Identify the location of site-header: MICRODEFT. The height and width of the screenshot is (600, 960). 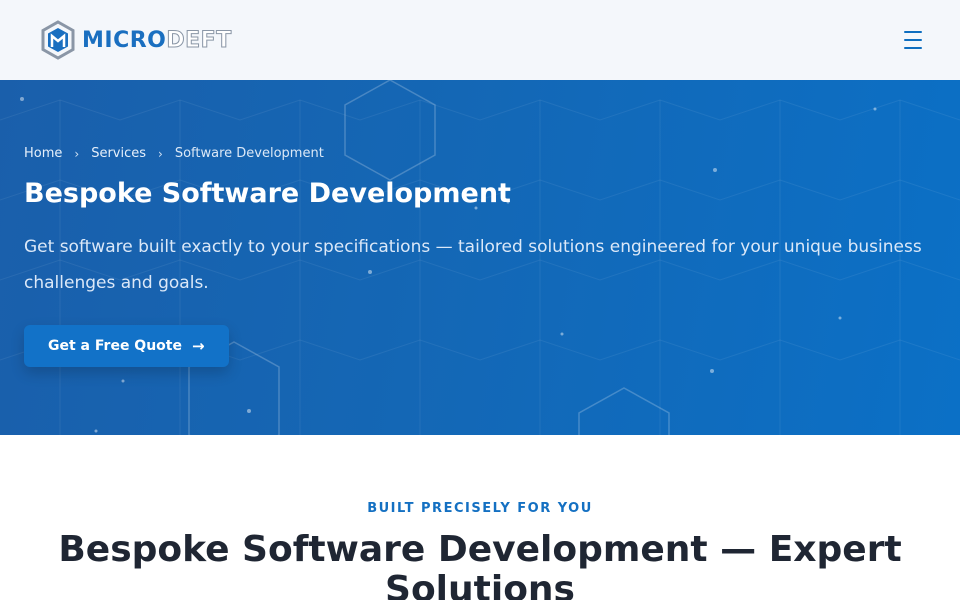
(480, 40).